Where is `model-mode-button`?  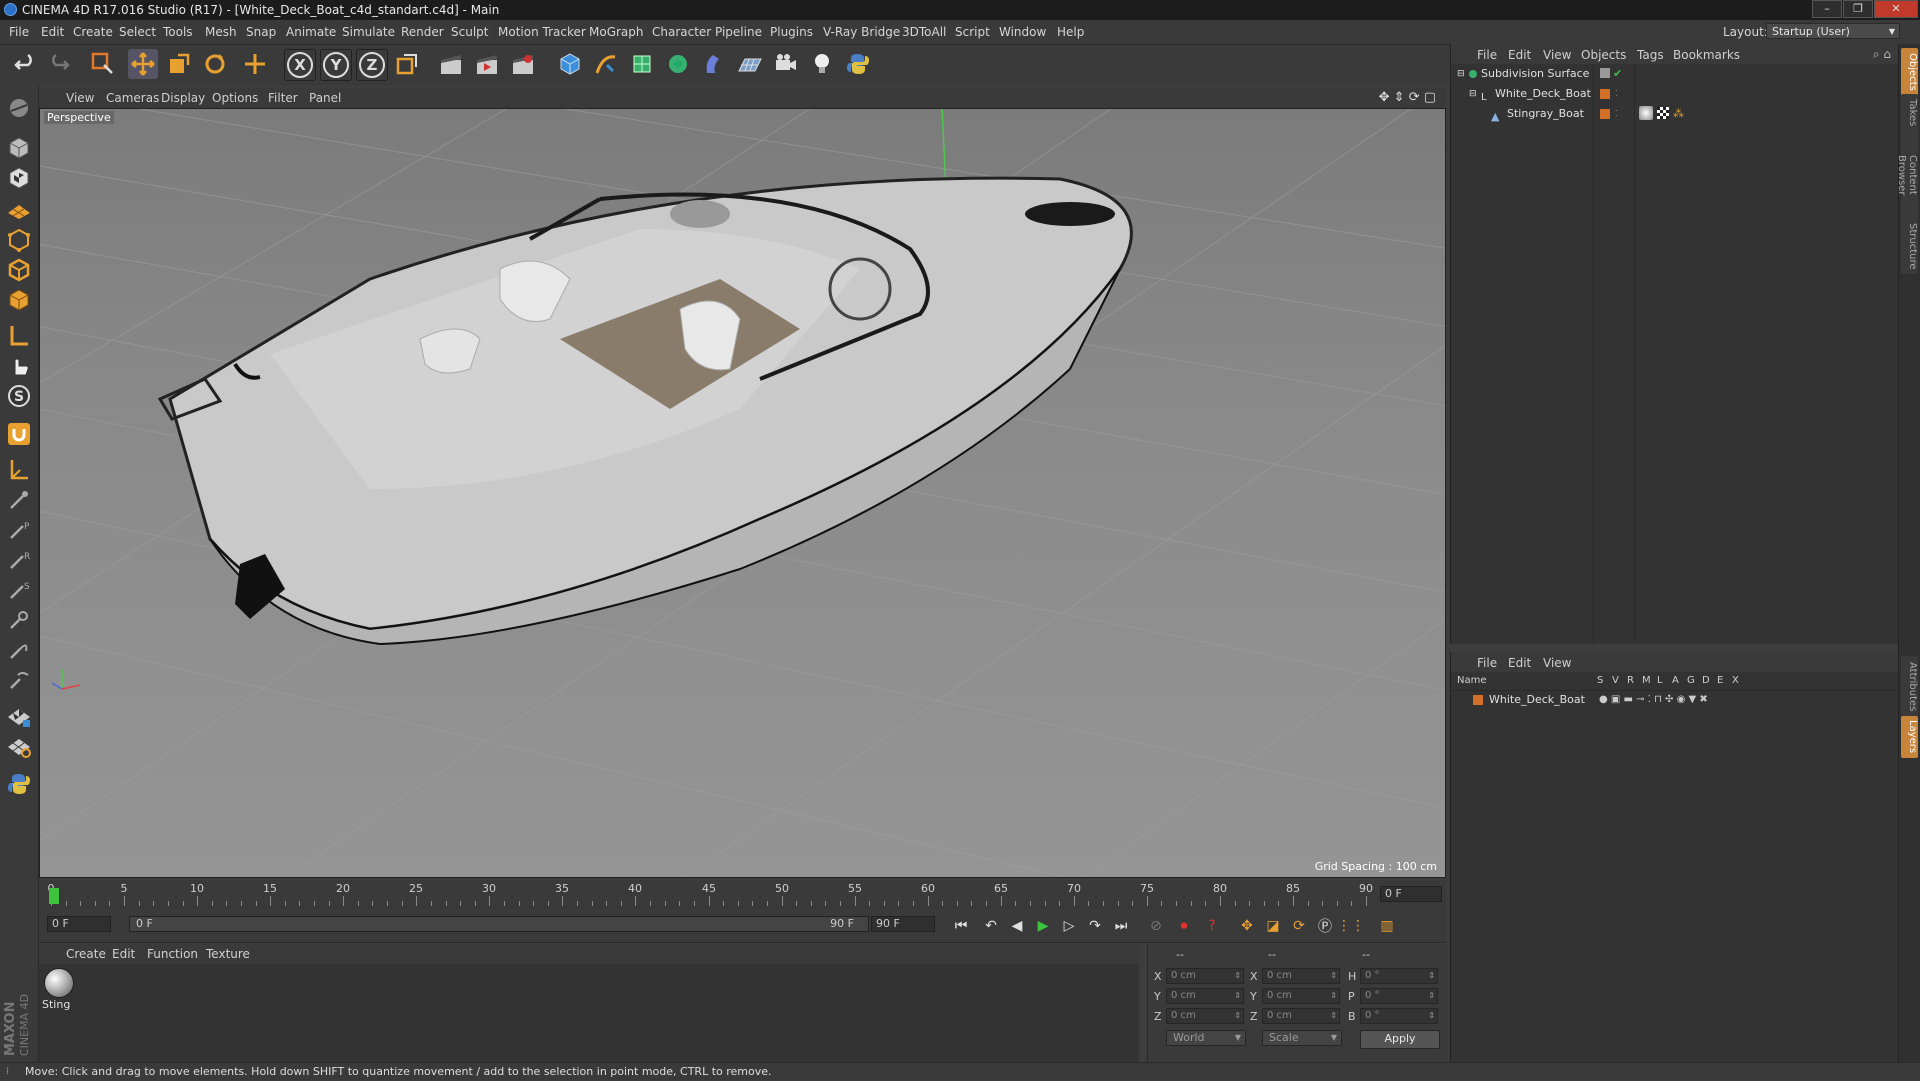
model-mode-button is located at coordinates (19, 148).